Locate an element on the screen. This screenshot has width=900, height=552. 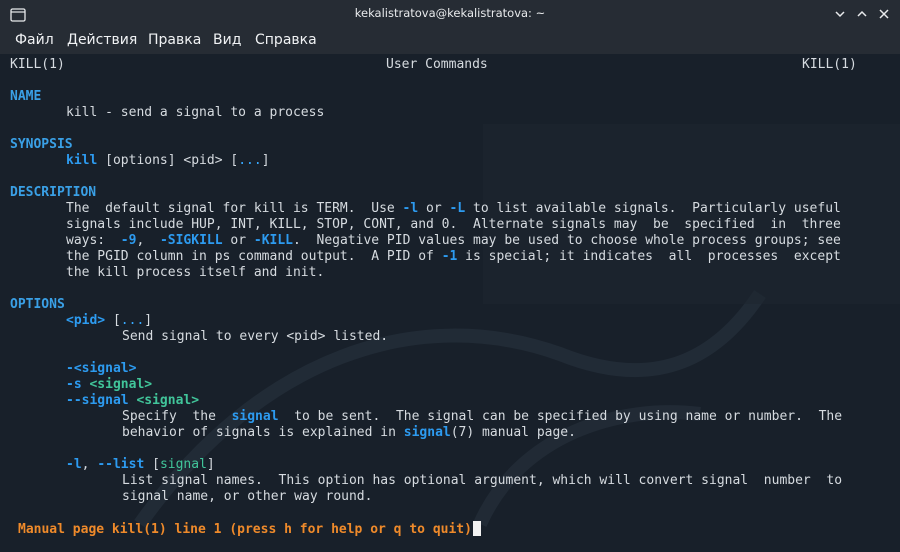
menu-bar: Файл Действия Правка Вид Справка is located at coordinates (450, 41).